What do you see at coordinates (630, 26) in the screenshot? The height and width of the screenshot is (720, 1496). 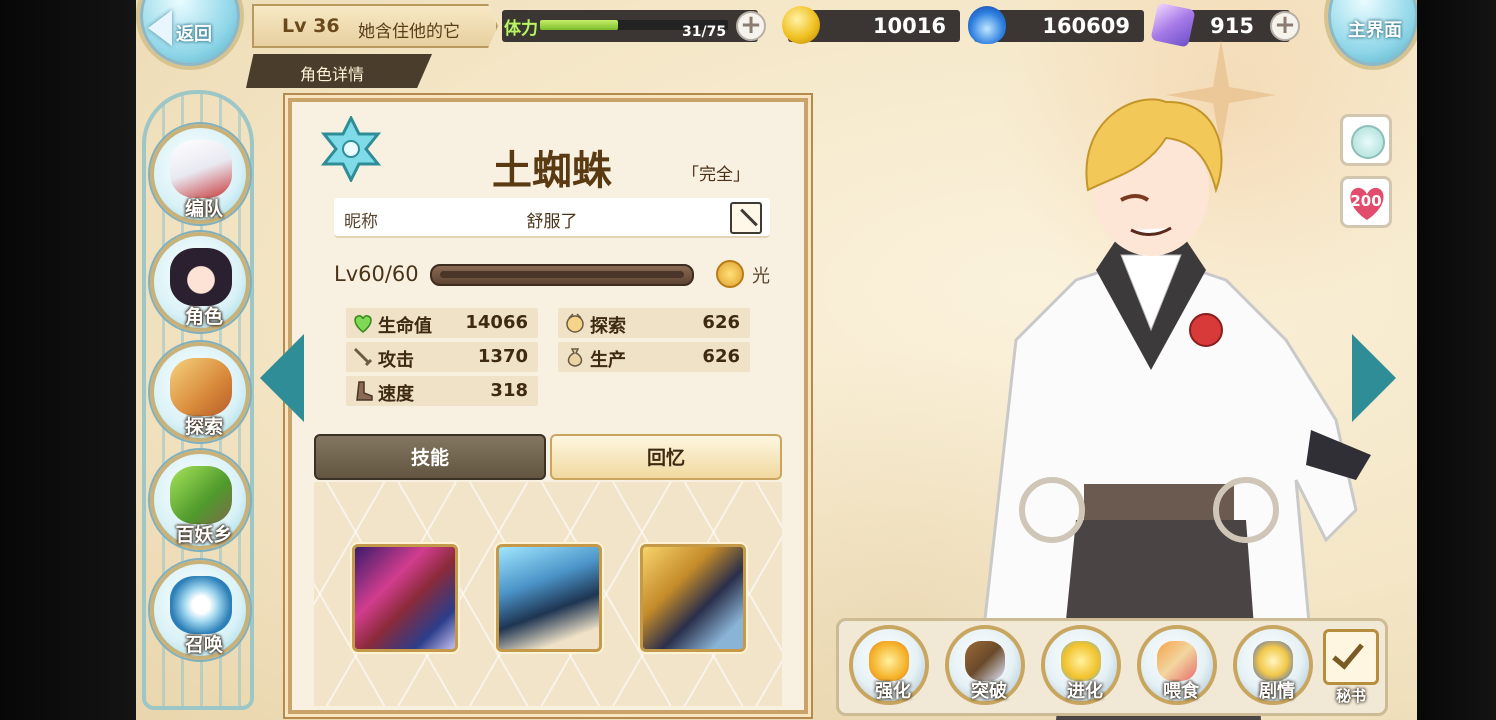 I see `stamina-meter: 体力 31/75` at bounding box center [630, 26].